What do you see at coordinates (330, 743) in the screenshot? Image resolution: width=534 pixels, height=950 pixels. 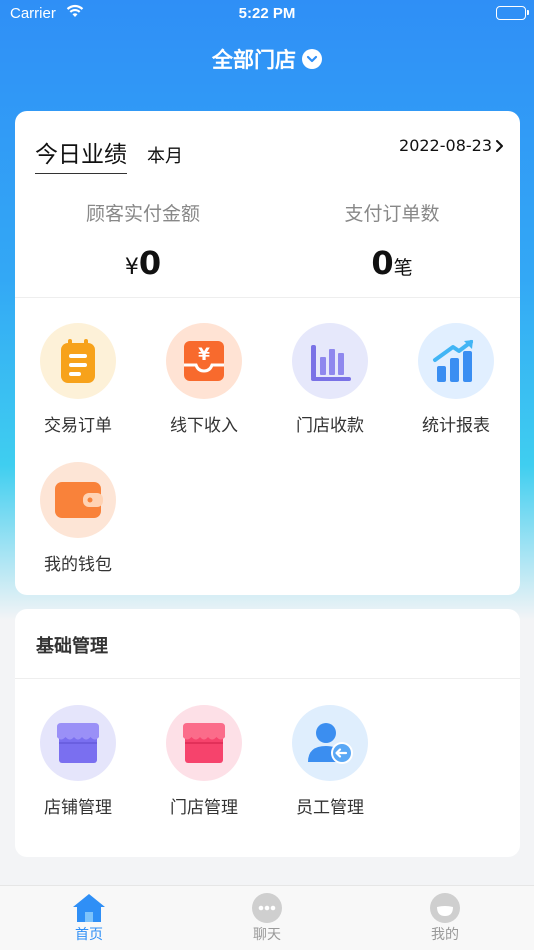 I see `staff-icon` at bounding box center [330, 743].